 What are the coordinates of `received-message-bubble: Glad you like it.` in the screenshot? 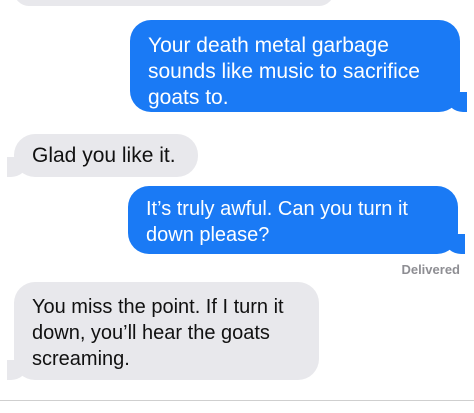 It's located at (99, 155).